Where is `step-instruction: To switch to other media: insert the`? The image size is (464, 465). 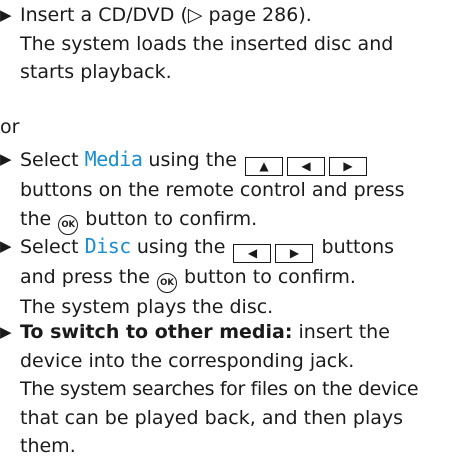
step-instruction: To switch to other media: insert the is located at coordinates (205, 332).